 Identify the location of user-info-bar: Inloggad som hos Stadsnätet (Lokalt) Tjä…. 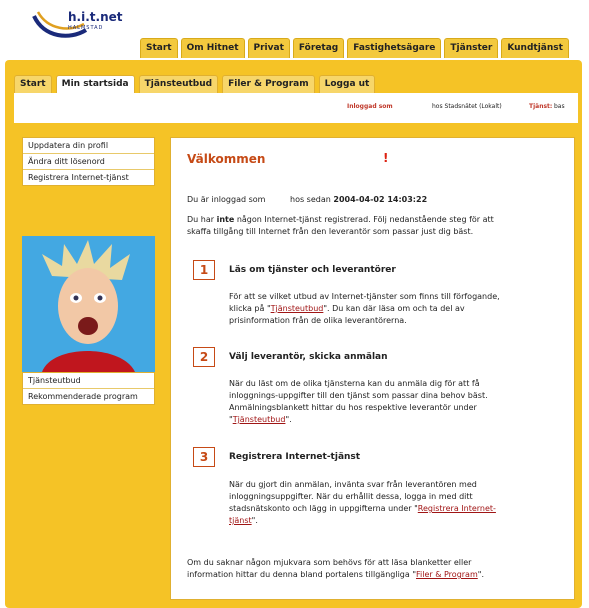
(296, 108).